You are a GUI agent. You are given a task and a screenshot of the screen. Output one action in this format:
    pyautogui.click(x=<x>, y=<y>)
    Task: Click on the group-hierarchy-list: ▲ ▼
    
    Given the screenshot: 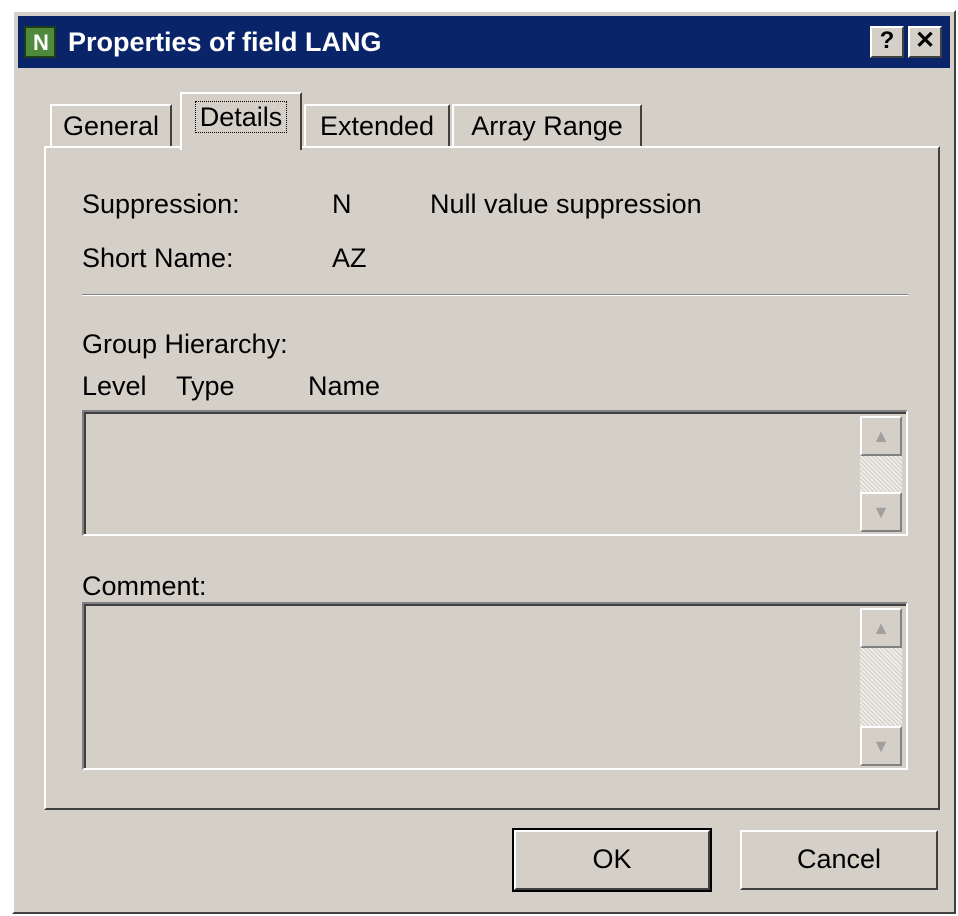 What is the action you would take?
    pyautogui.click(x=495, y=473)
    